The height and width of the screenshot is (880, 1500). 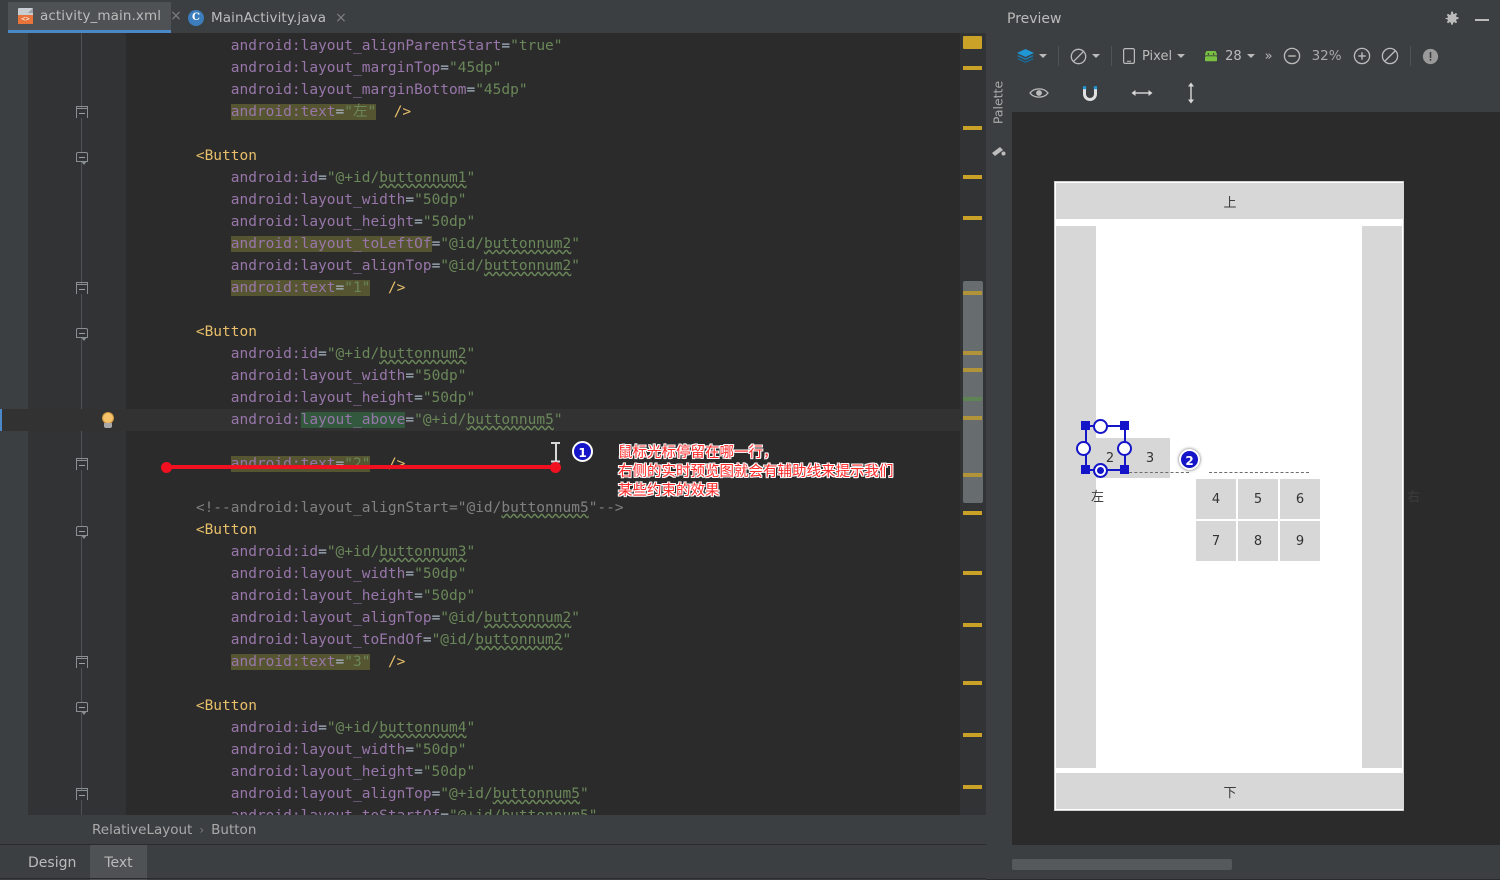 What do you see at coordinates (1300, 541) in the screenshot?
I see `preview-button-9: 9` at bounding box center [1300, 541].